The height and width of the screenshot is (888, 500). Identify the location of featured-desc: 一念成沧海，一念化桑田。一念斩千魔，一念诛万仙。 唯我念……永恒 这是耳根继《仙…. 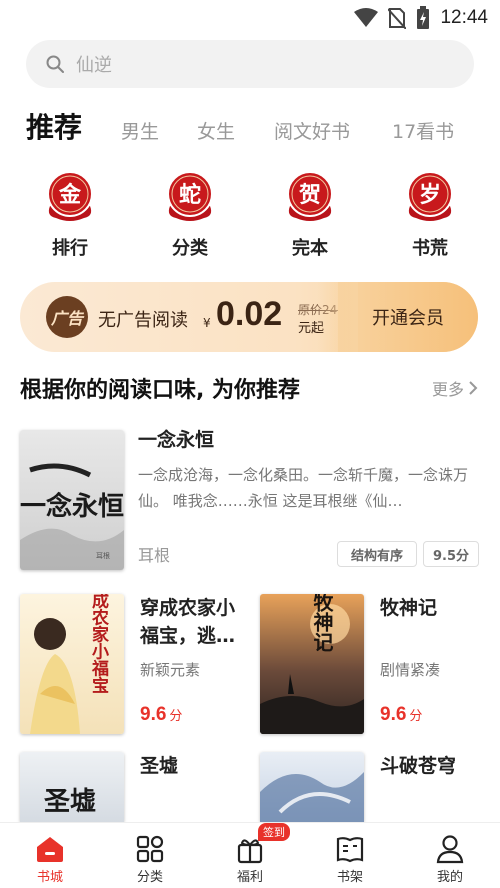
(303, 488).